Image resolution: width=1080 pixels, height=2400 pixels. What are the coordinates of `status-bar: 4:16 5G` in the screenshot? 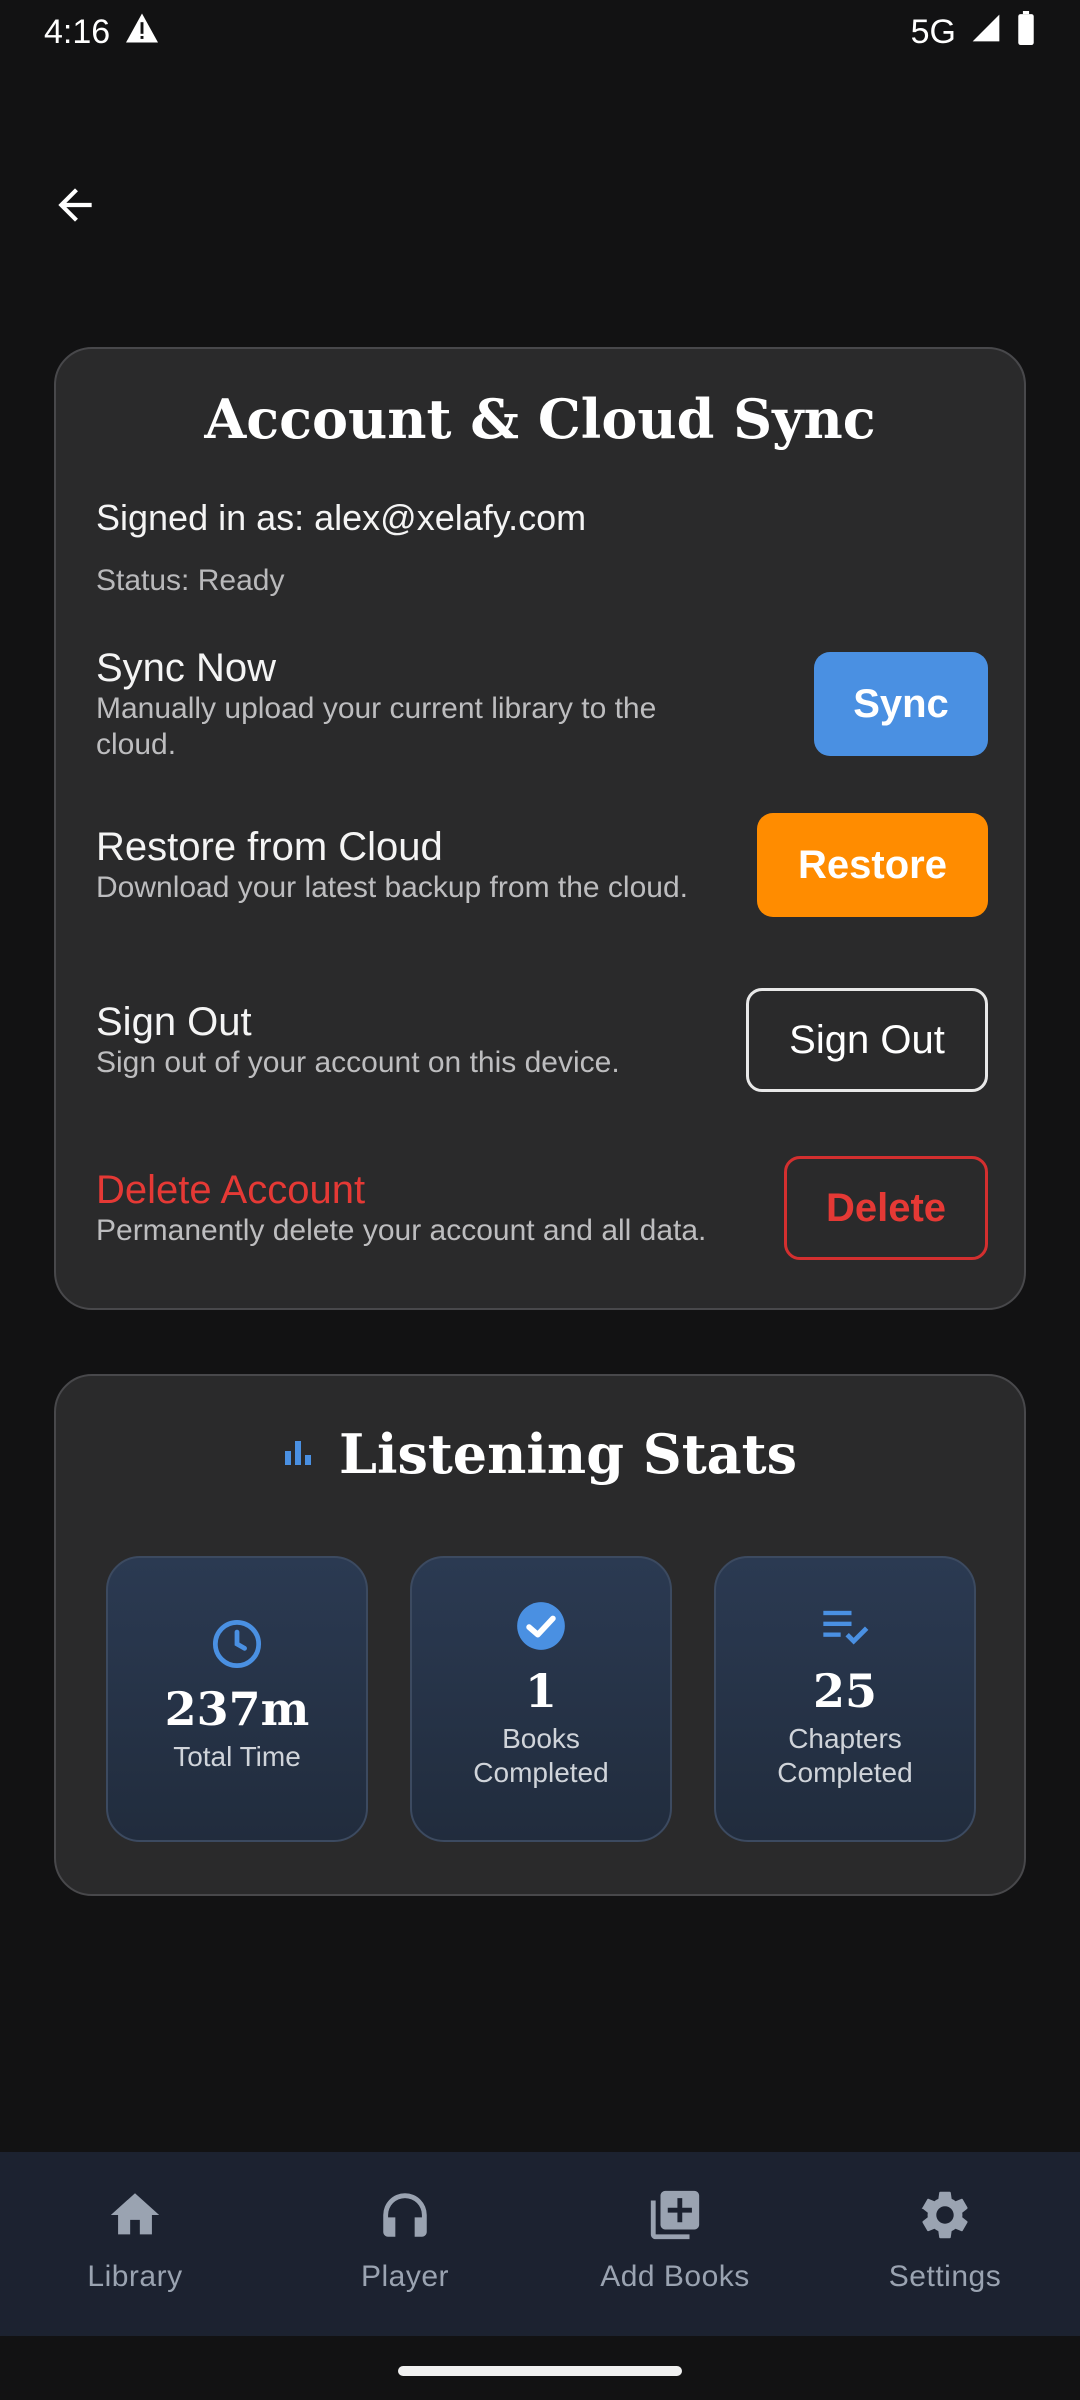 It's located at (540, 32).